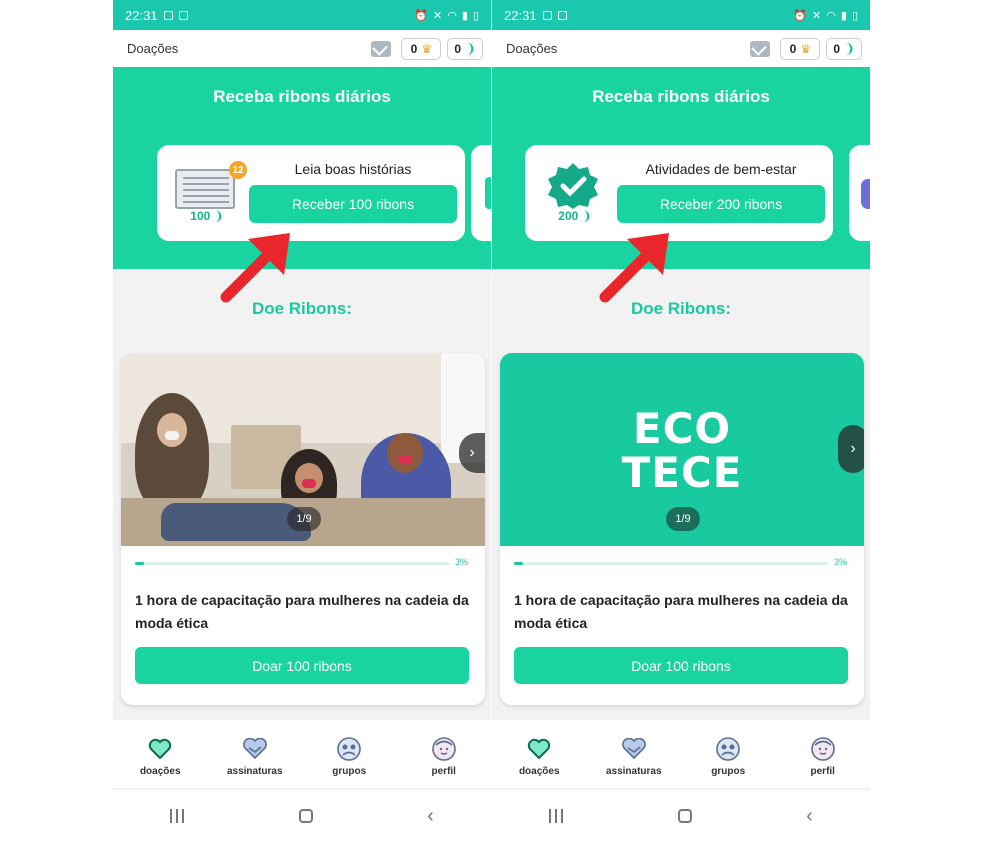  What do you see at coordinates (721, 169) in the screenshot?
I see `task-label: Atividades de bem-estar` at bounding box center [721, 169].